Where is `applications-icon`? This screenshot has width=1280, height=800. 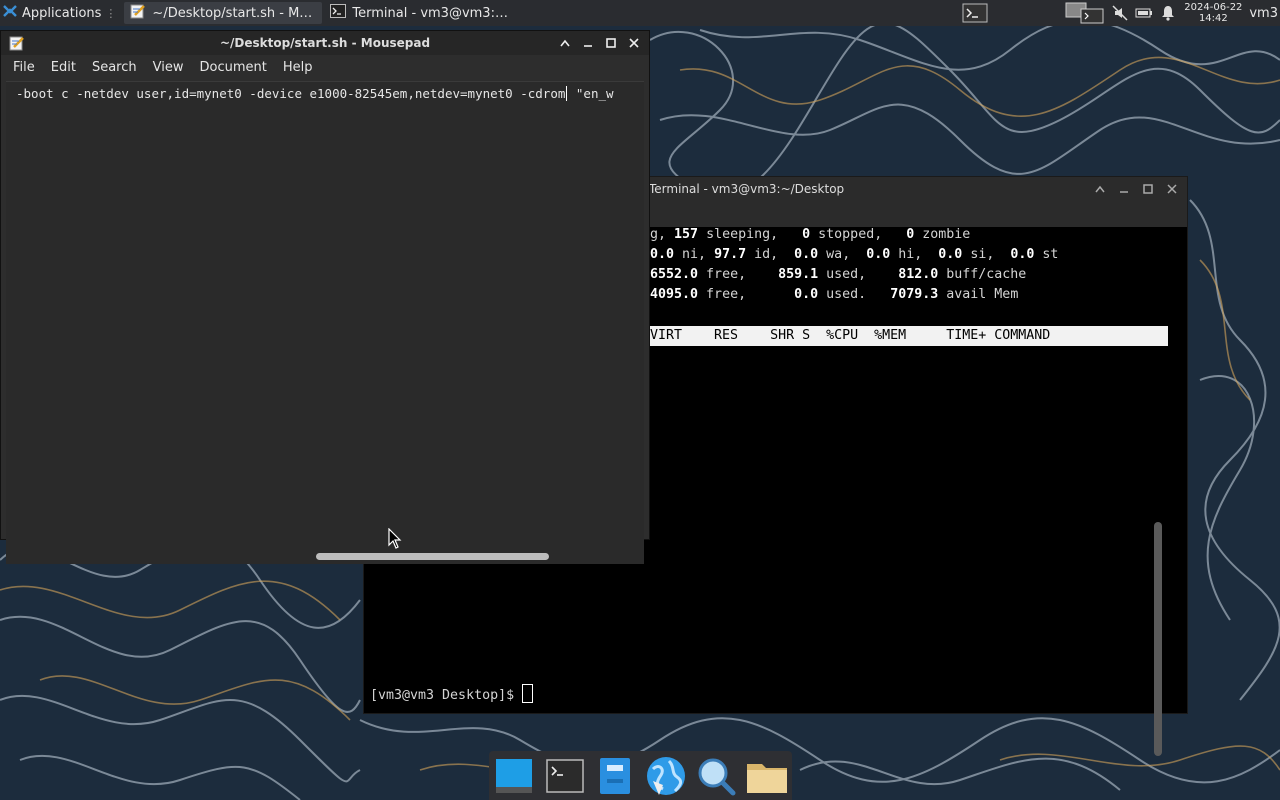 applications-icon is located at coordinates (10, 13).